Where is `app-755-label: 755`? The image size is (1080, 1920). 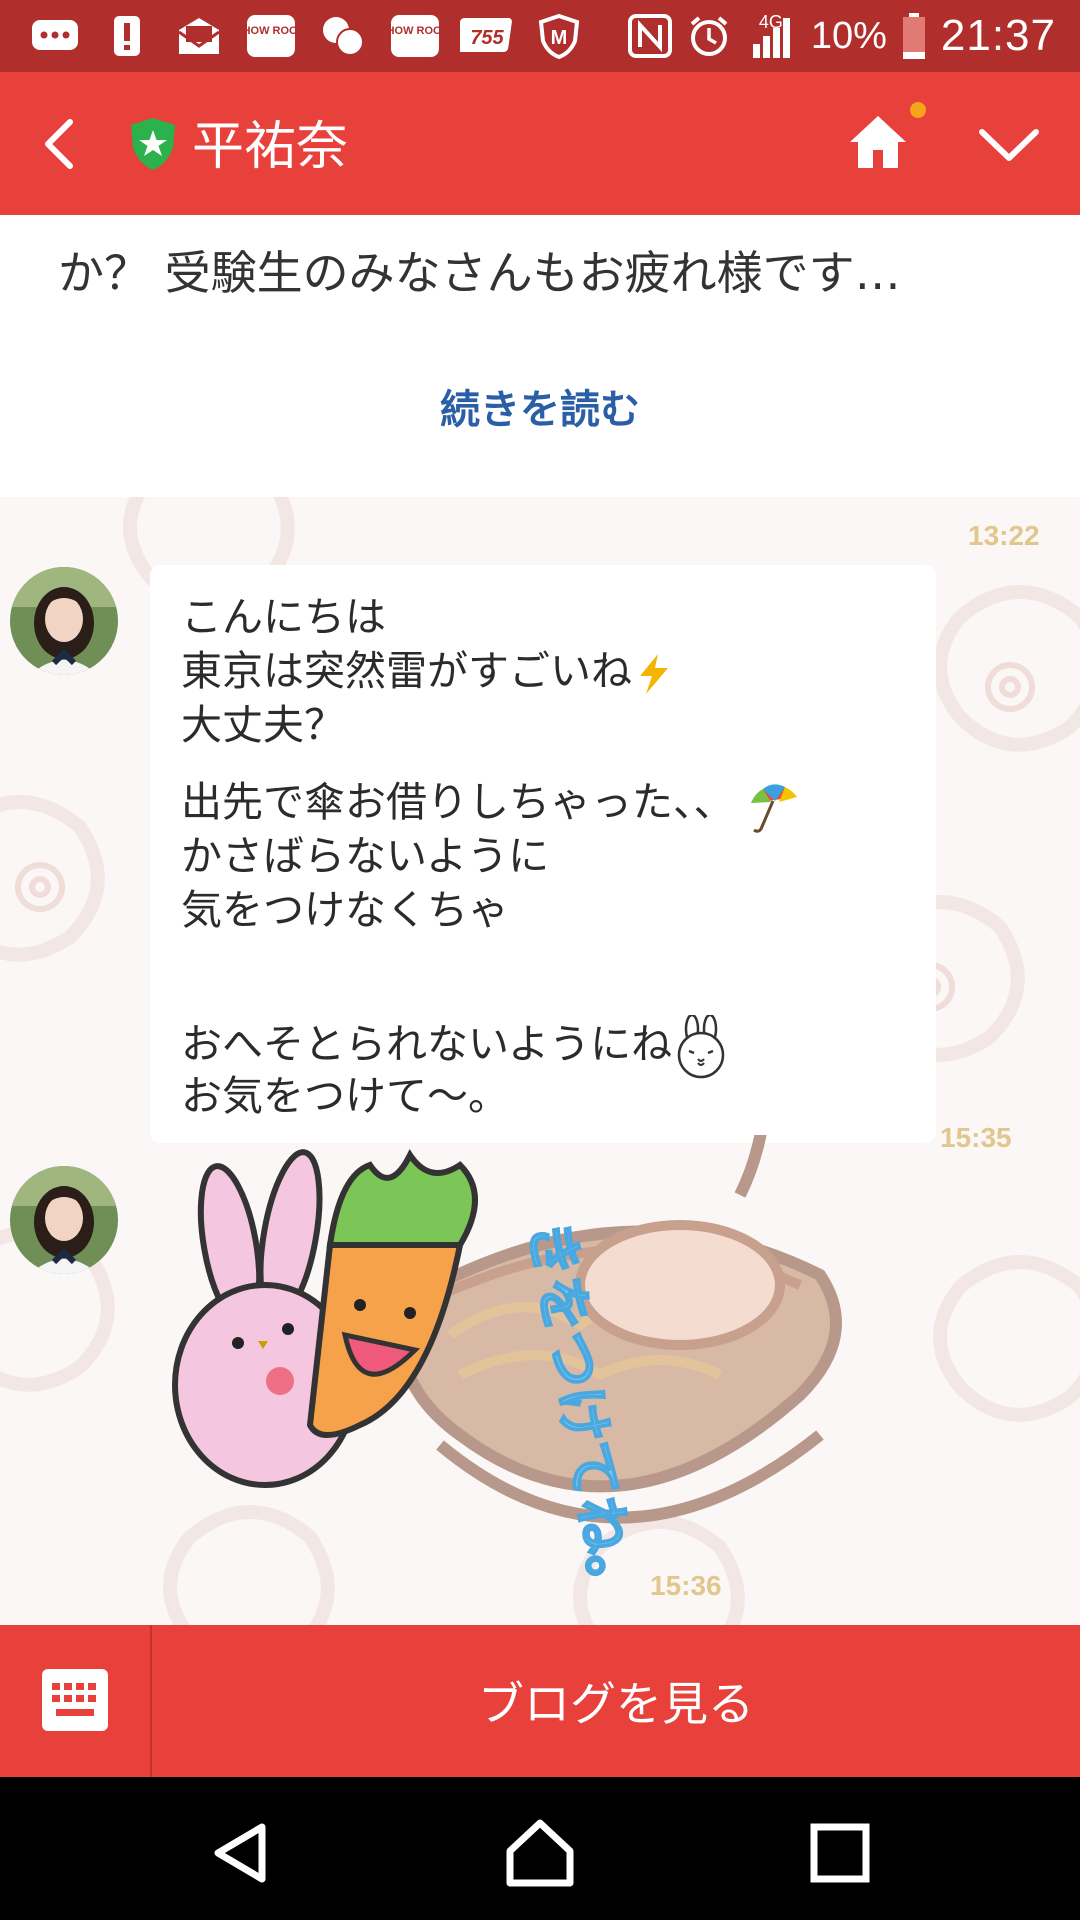 app-755-label: 755 is located at coordinates (487, 38).